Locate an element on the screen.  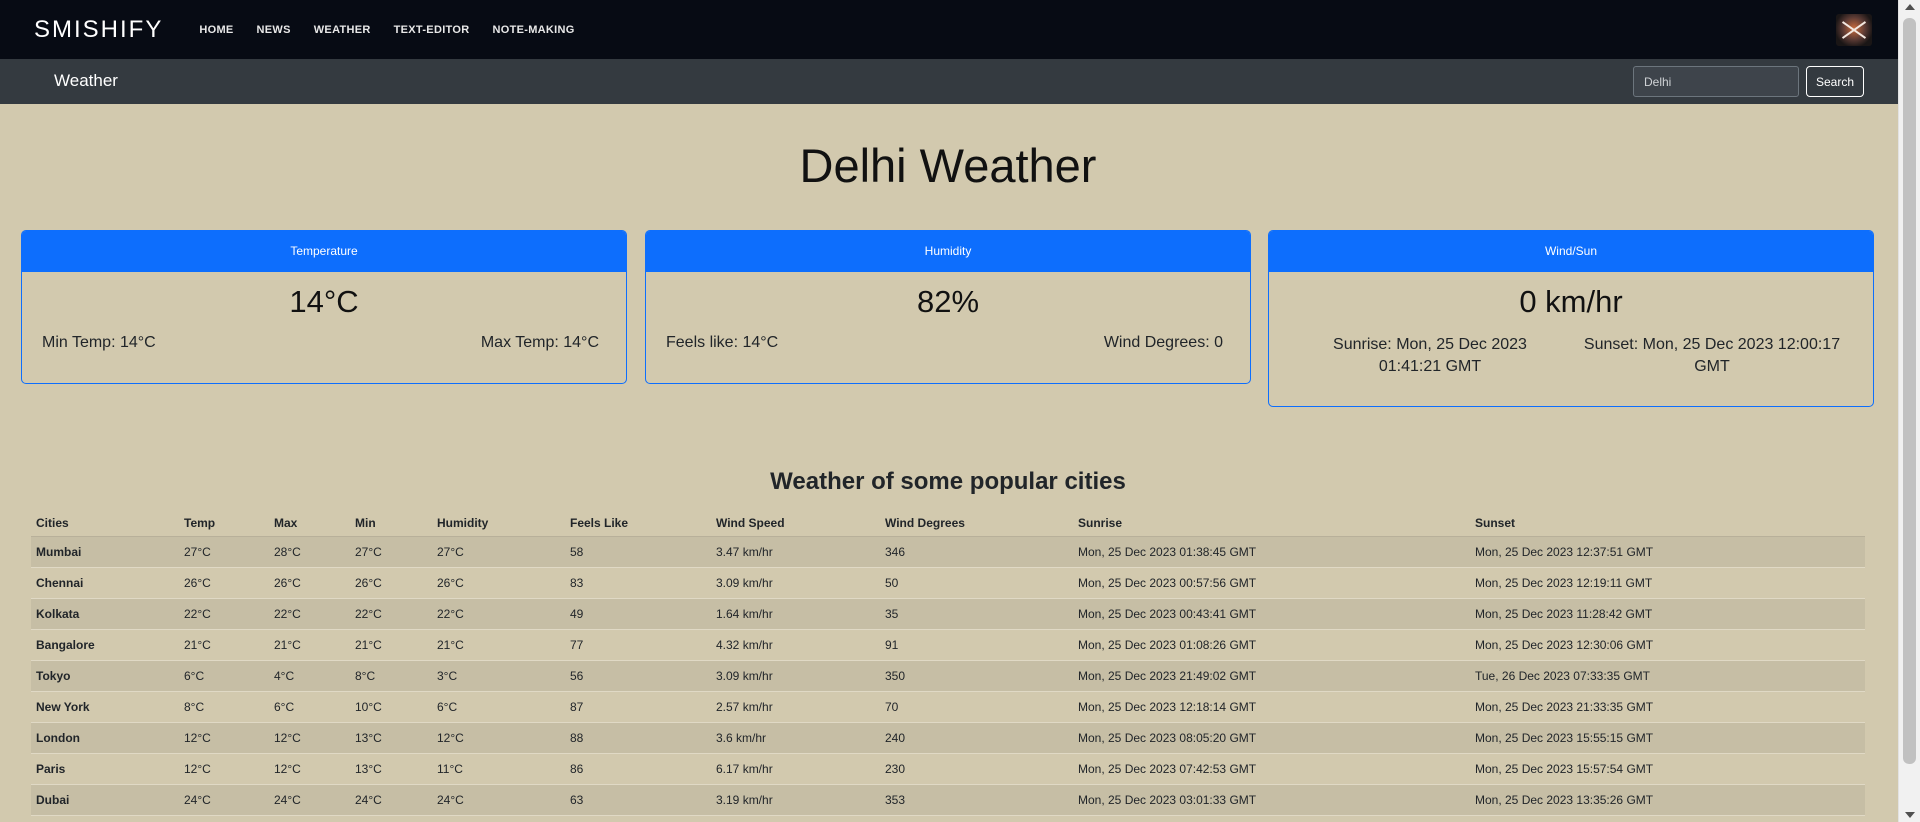
table-cell: Mon, 25 Dec 2023 01:38:45 GMT is located at coordinates (1271, 552).